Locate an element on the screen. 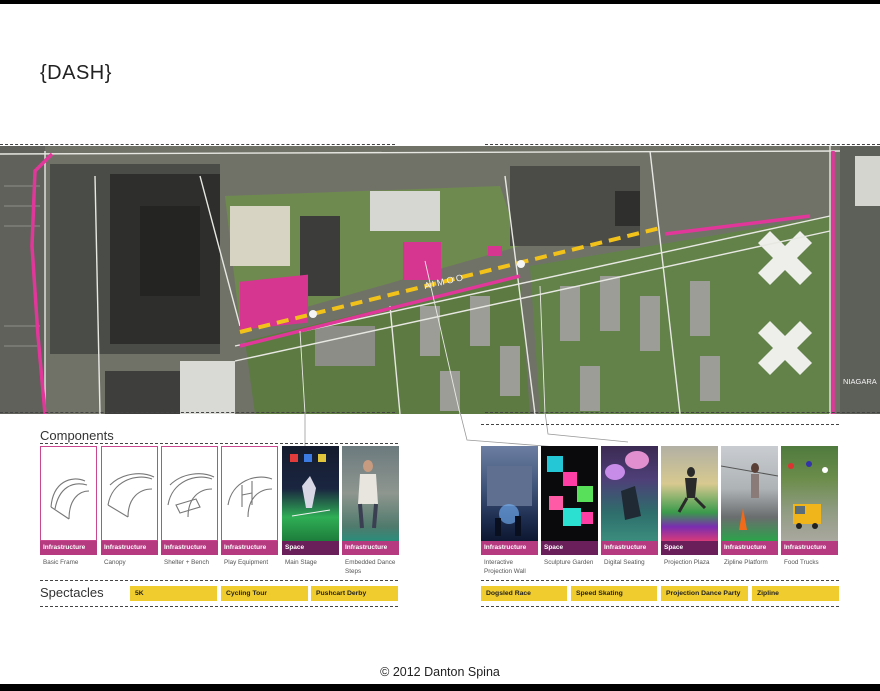  spectacles-label: Spectacles is located at coordinates (72, 592).